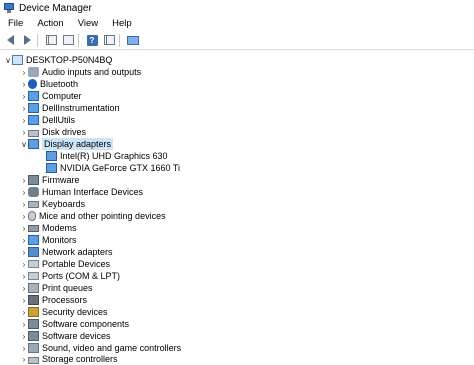  Describe the element at coordinates (92, 40) in the screenshot. I see `help-button: ?` at that location.